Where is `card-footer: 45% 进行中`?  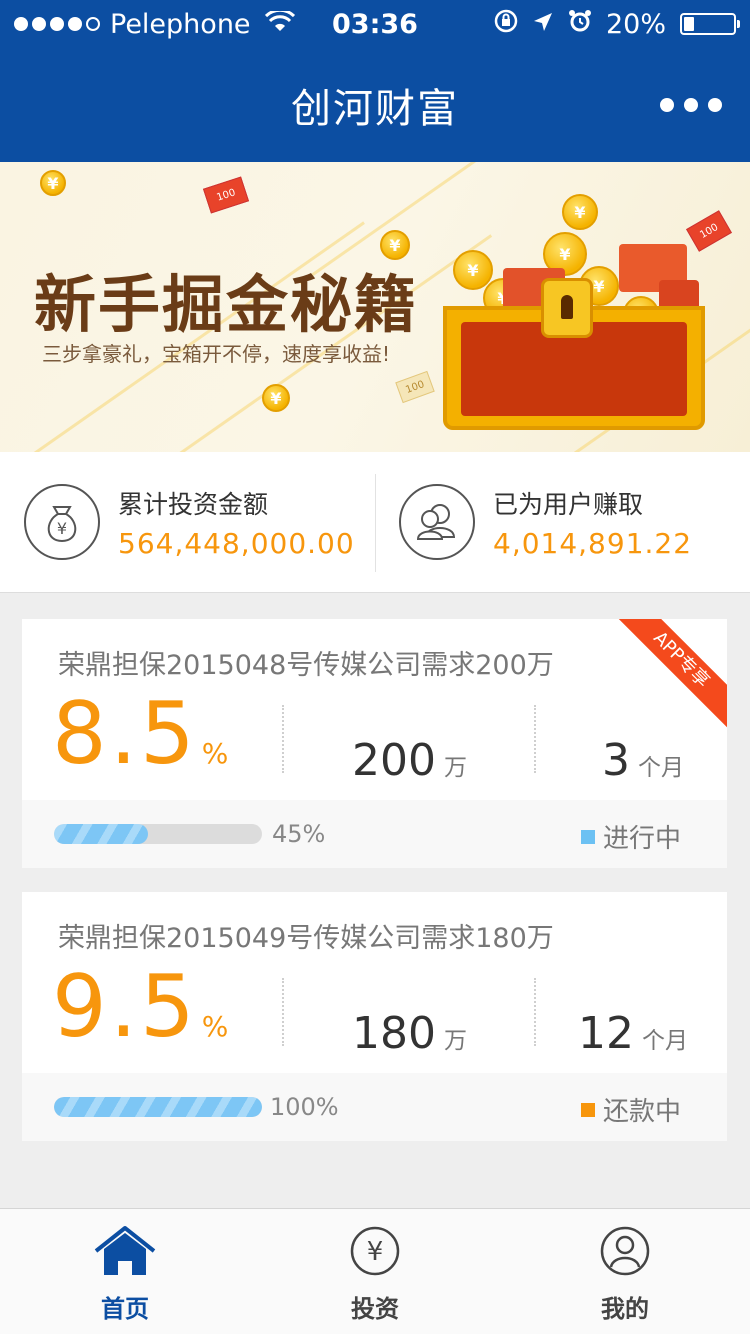 card-footer: 45% 进行中 is located at coordinates (374, 834).